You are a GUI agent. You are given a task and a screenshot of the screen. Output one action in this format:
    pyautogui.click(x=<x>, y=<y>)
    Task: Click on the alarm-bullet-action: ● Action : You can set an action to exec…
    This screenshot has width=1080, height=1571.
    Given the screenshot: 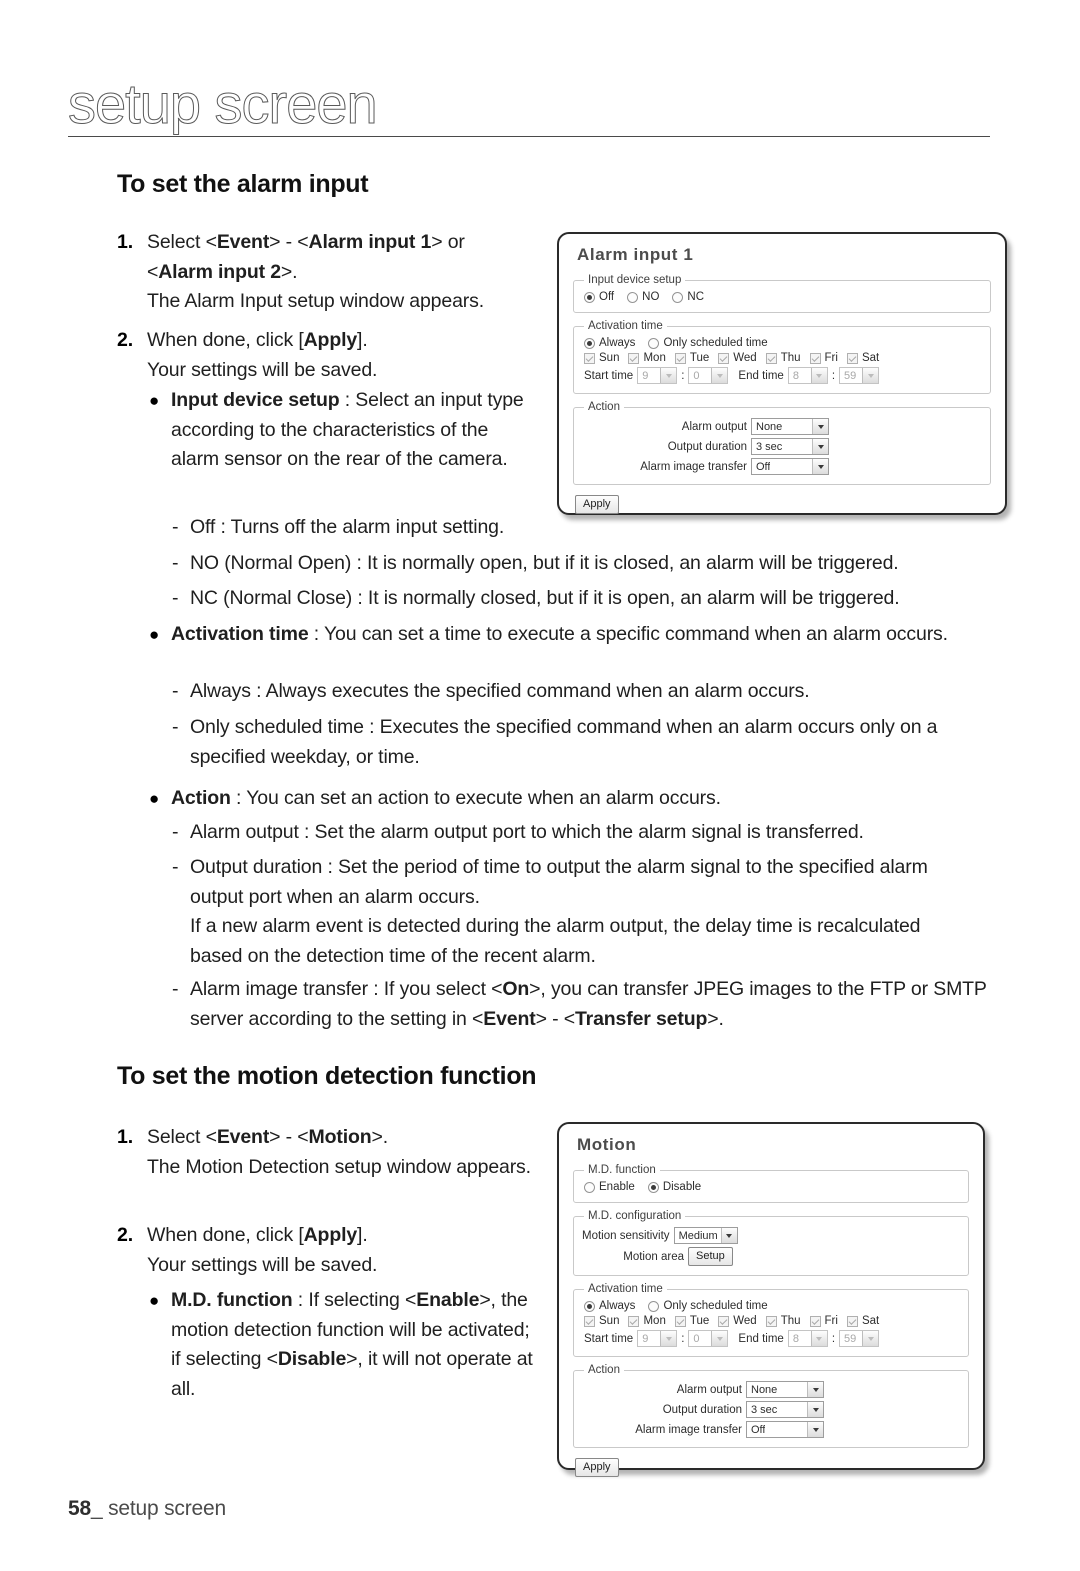 What is the action you would take?
    pyautogui.click(x=569, y=799)
    